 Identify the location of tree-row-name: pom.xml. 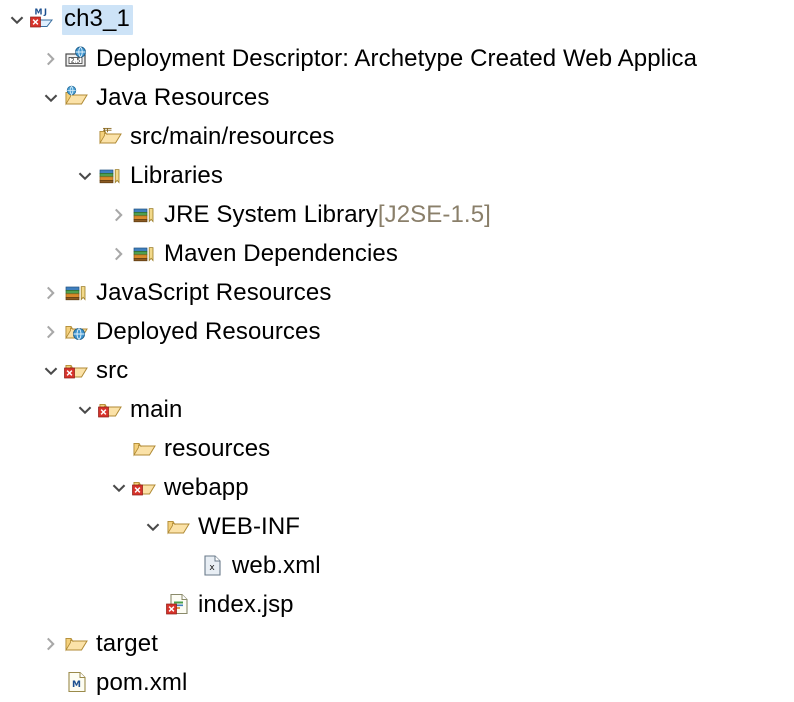
(142, 682).